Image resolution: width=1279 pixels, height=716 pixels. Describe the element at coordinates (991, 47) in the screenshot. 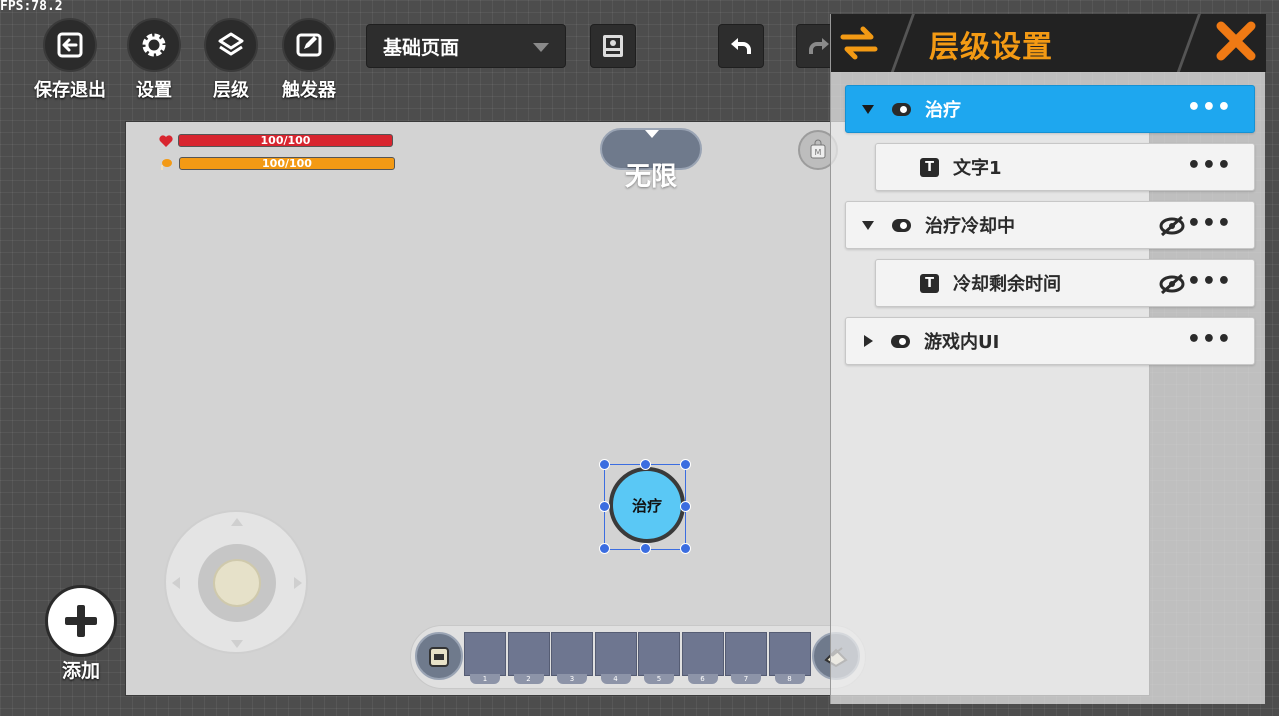

I see `panel-title: 层级设置` at that location.